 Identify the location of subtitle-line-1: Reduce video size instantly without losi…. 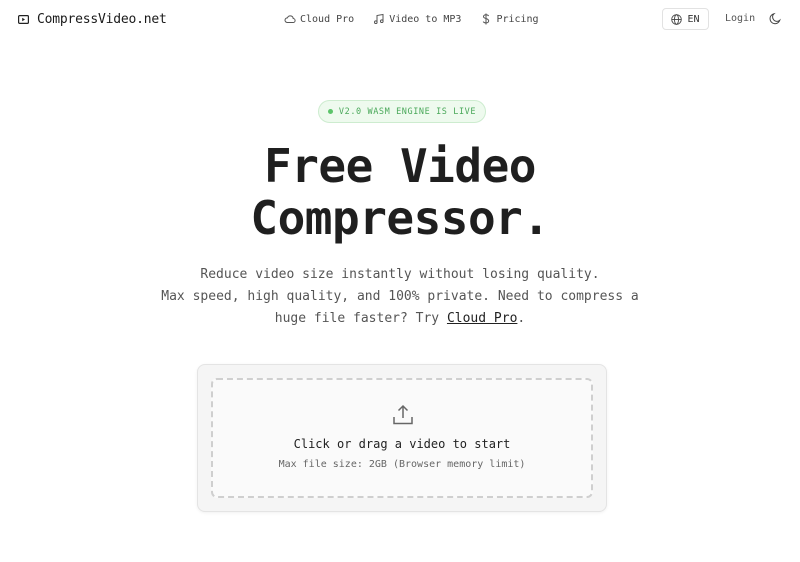
(400, 274).